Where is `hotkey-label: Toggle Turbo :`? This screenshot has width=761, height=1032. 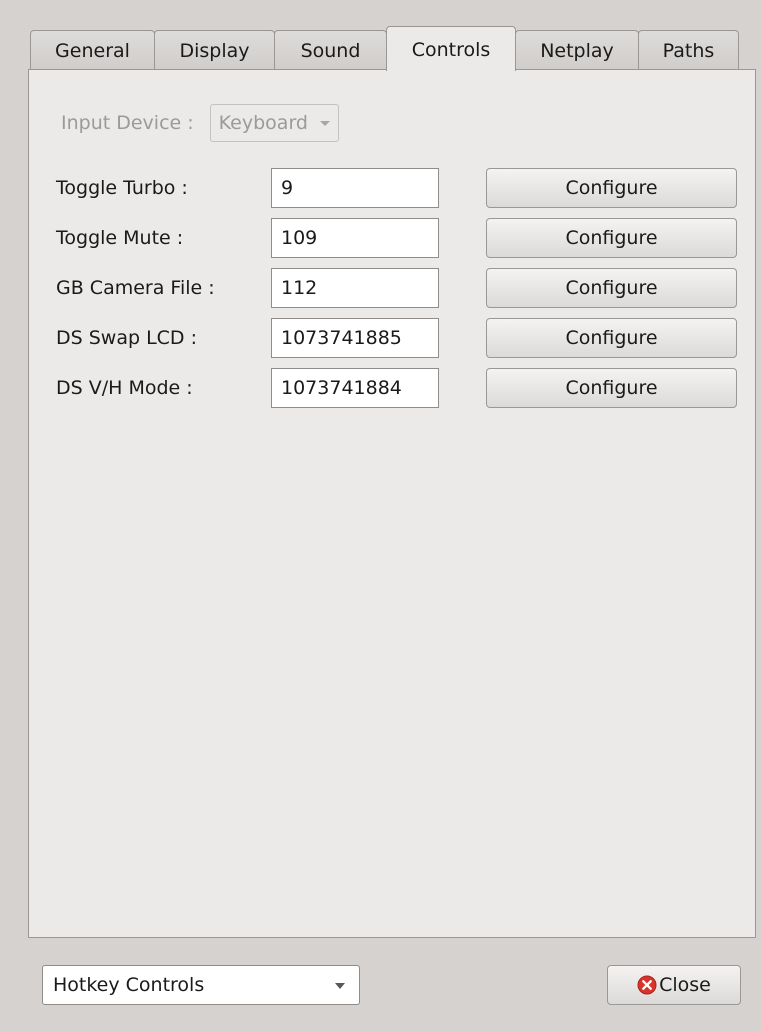 hotkey-label: Toggle Turbo : is located at coordinates (122, 188).